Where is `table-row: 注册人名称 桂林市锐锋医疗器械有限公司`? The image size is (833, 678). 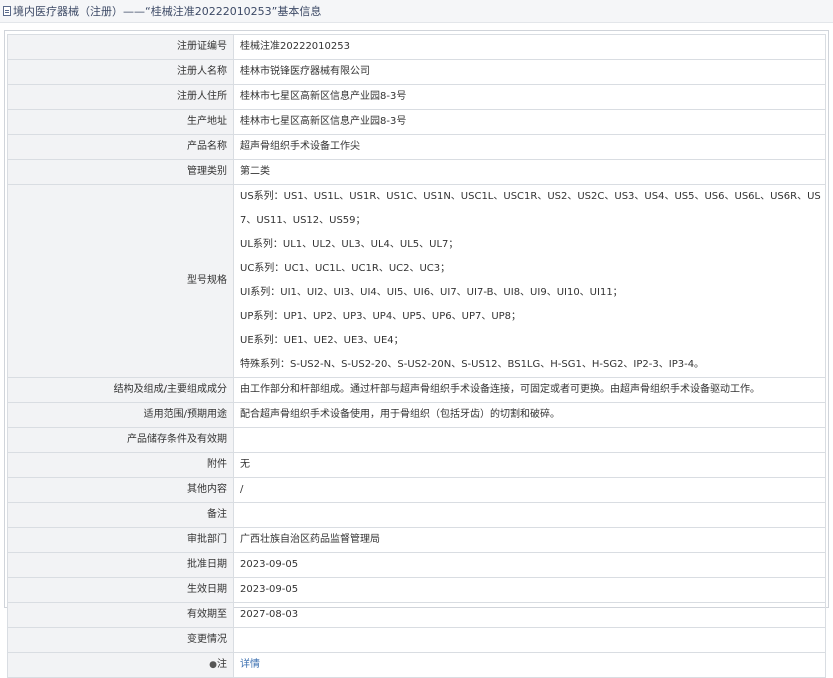
table-row: 注册人名称 桂林市锐锋医疗器械有限公司 is located at coordinates (416, 72).